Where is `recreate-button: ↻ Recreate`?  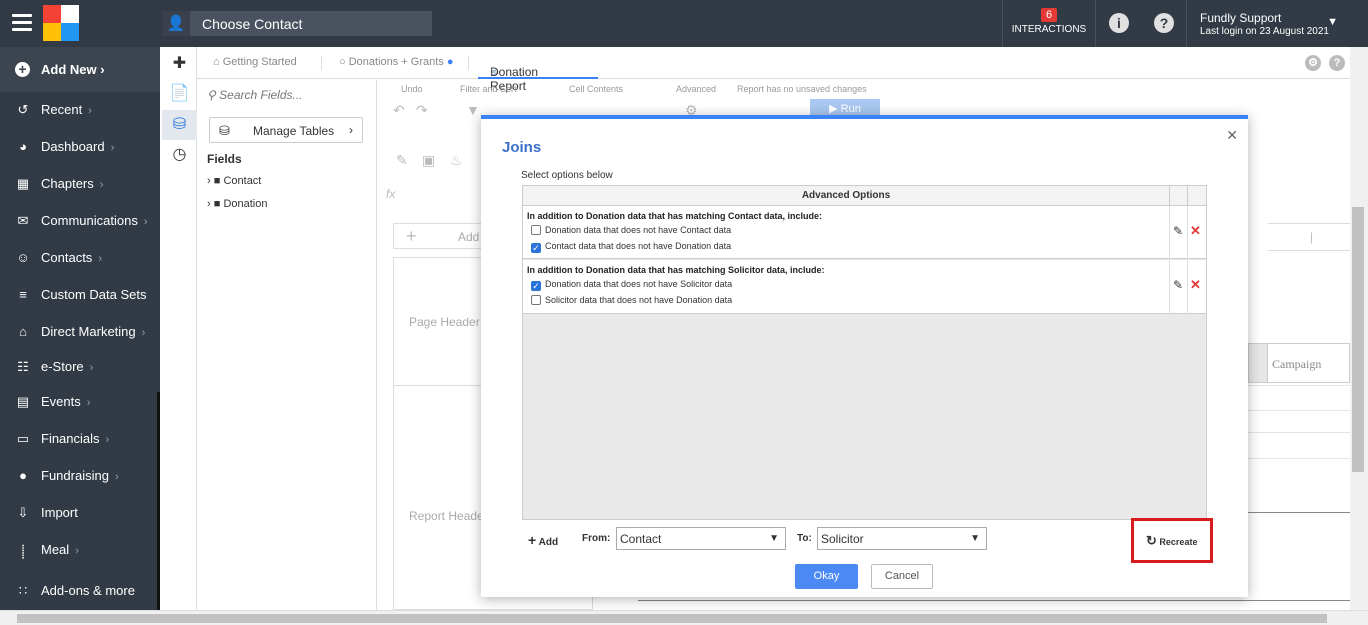 recreate-button: ↻ Recreate is located at coordinates (1171, 541).